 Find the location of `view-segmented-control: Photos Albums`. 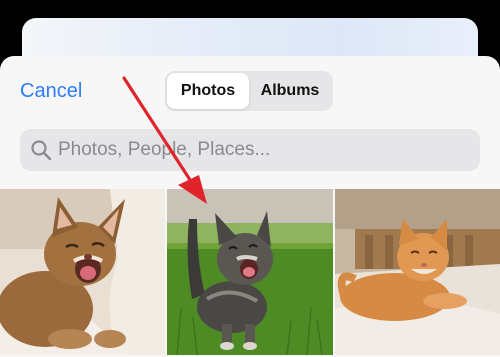

view-segmented-control: Photos Albums is located at coordinates (249, 91).